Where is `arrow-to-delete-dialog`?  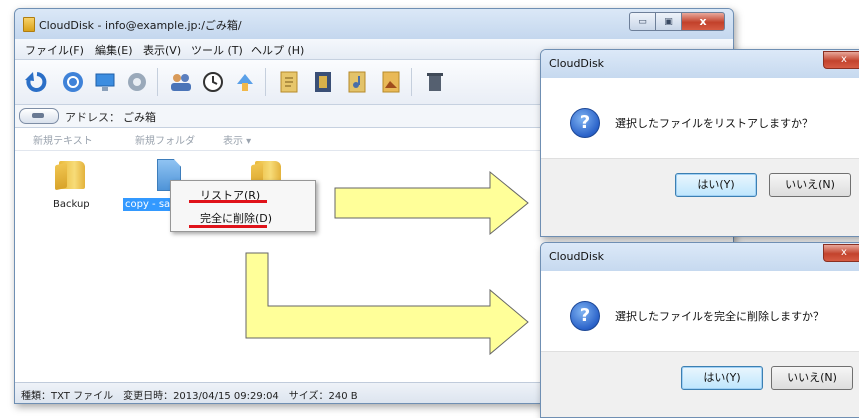
arrow-to-delete-dialog is located at coordinates (387, 304).